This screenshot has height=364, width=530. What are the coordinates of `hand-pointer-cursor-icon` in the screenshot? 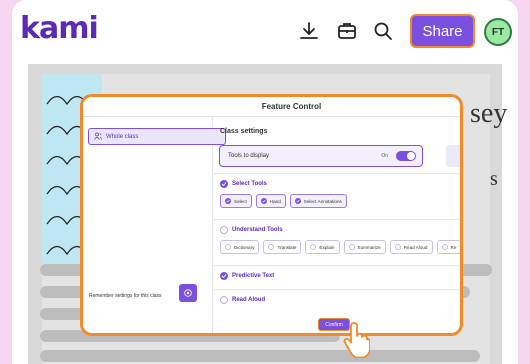 It's located at (356, 340).